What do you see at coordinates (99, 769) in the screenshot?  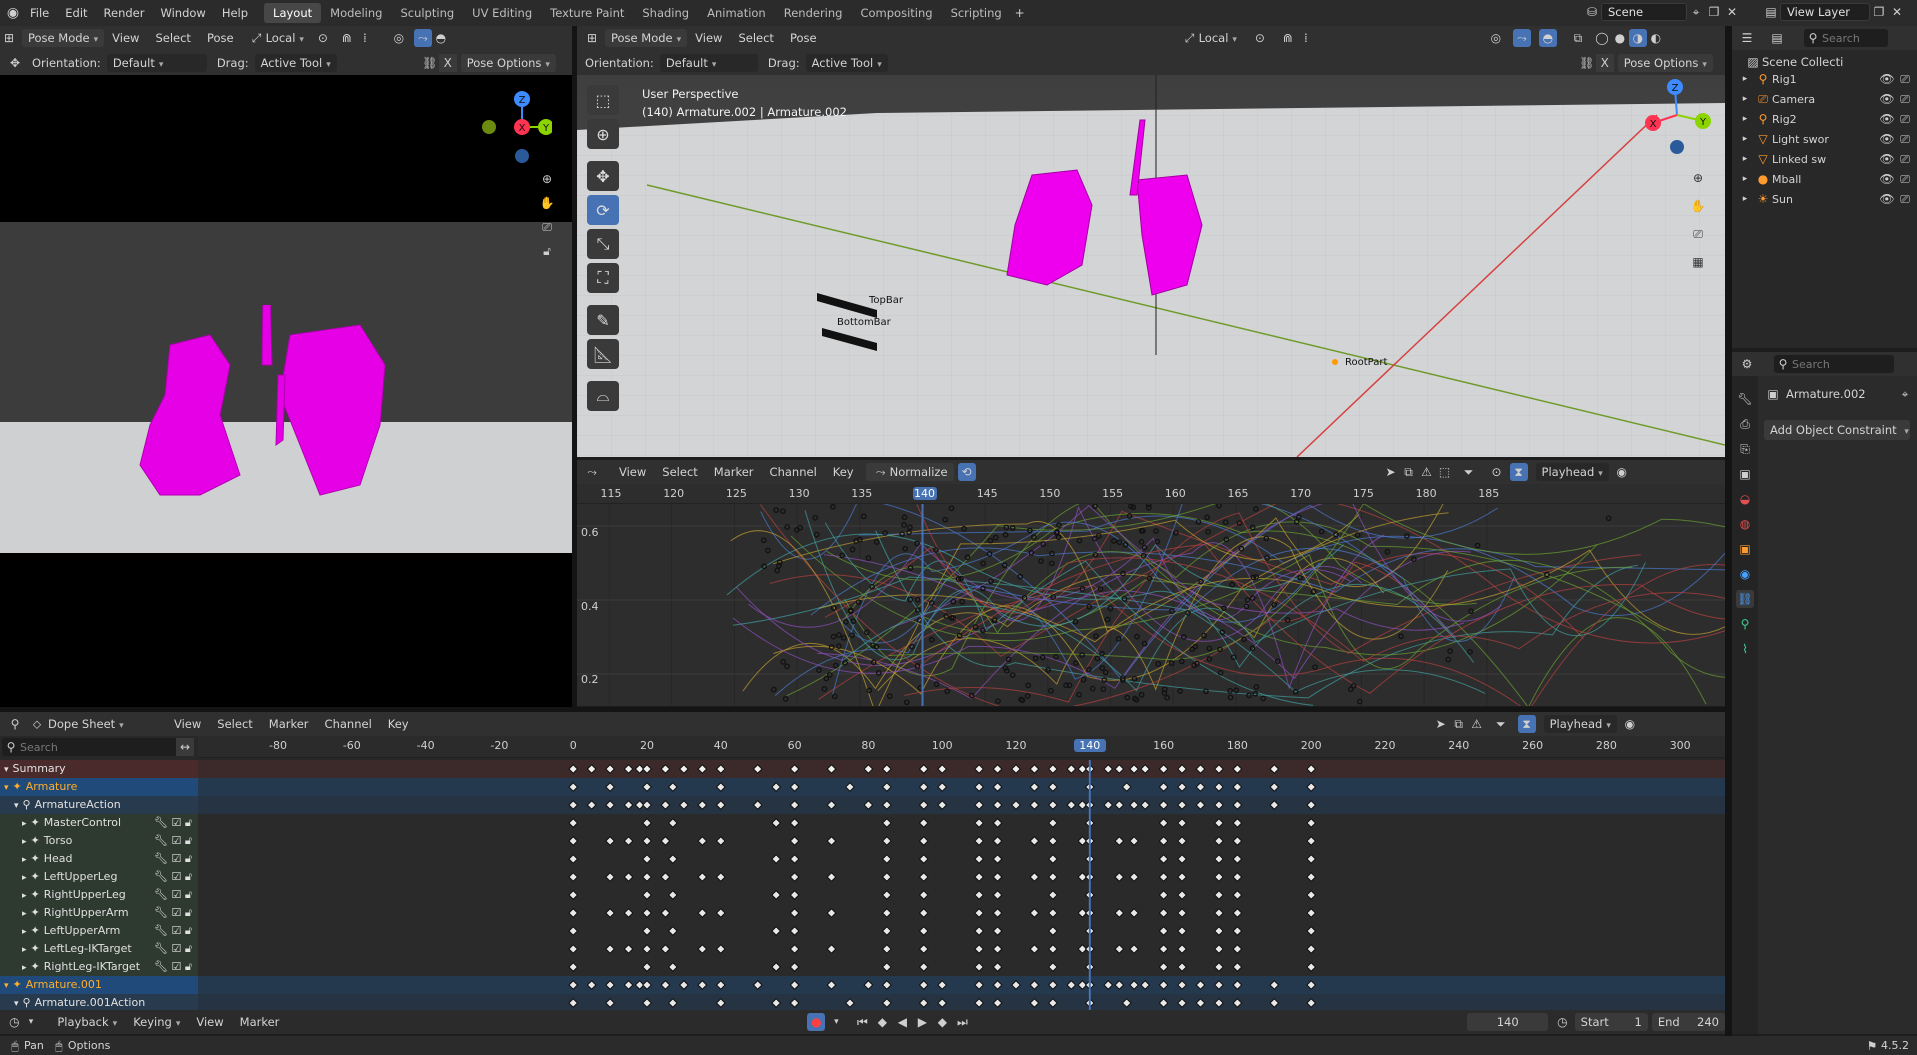 I see `dope-channel-label: ▾ Summary` at bounding box center [99, 769].